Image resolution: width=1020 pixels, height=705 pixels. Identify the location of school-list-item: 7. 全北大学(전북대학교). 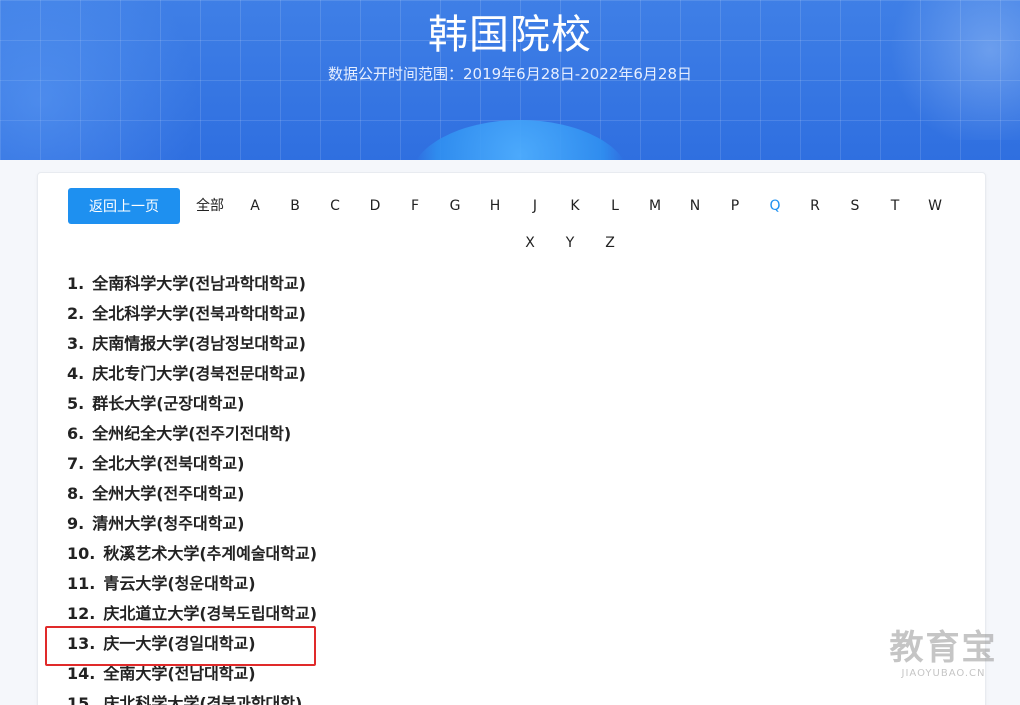
(192, 464).